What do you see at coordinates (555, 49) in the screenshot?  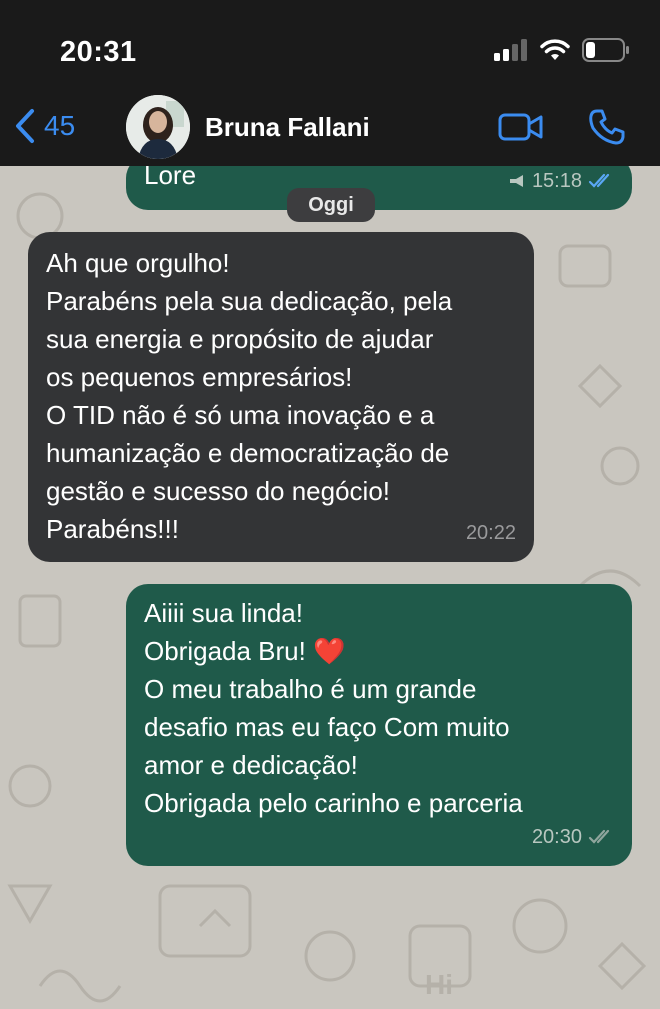 I see `wifi-icon` at bounding box center [555, 49].